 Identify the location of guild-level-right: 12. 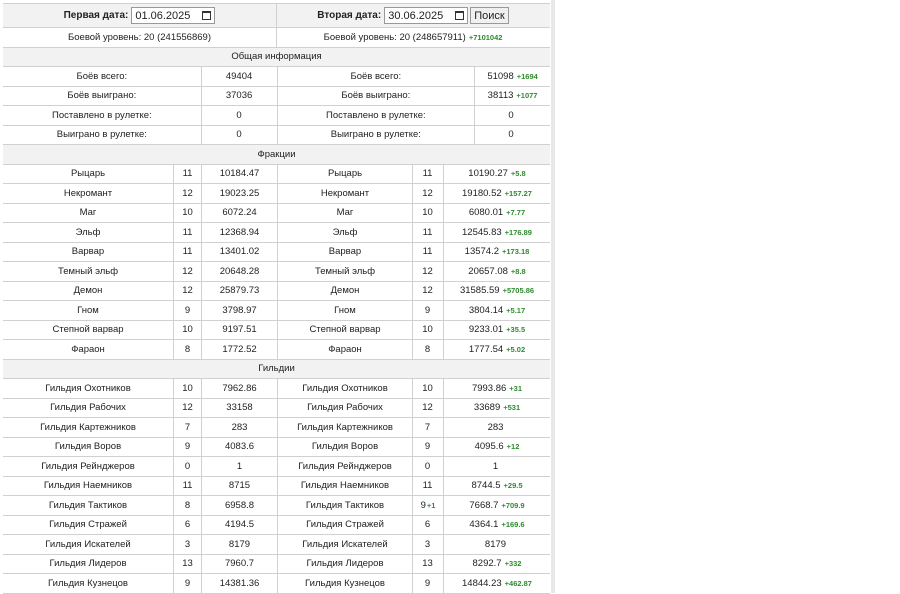
(427, 407).